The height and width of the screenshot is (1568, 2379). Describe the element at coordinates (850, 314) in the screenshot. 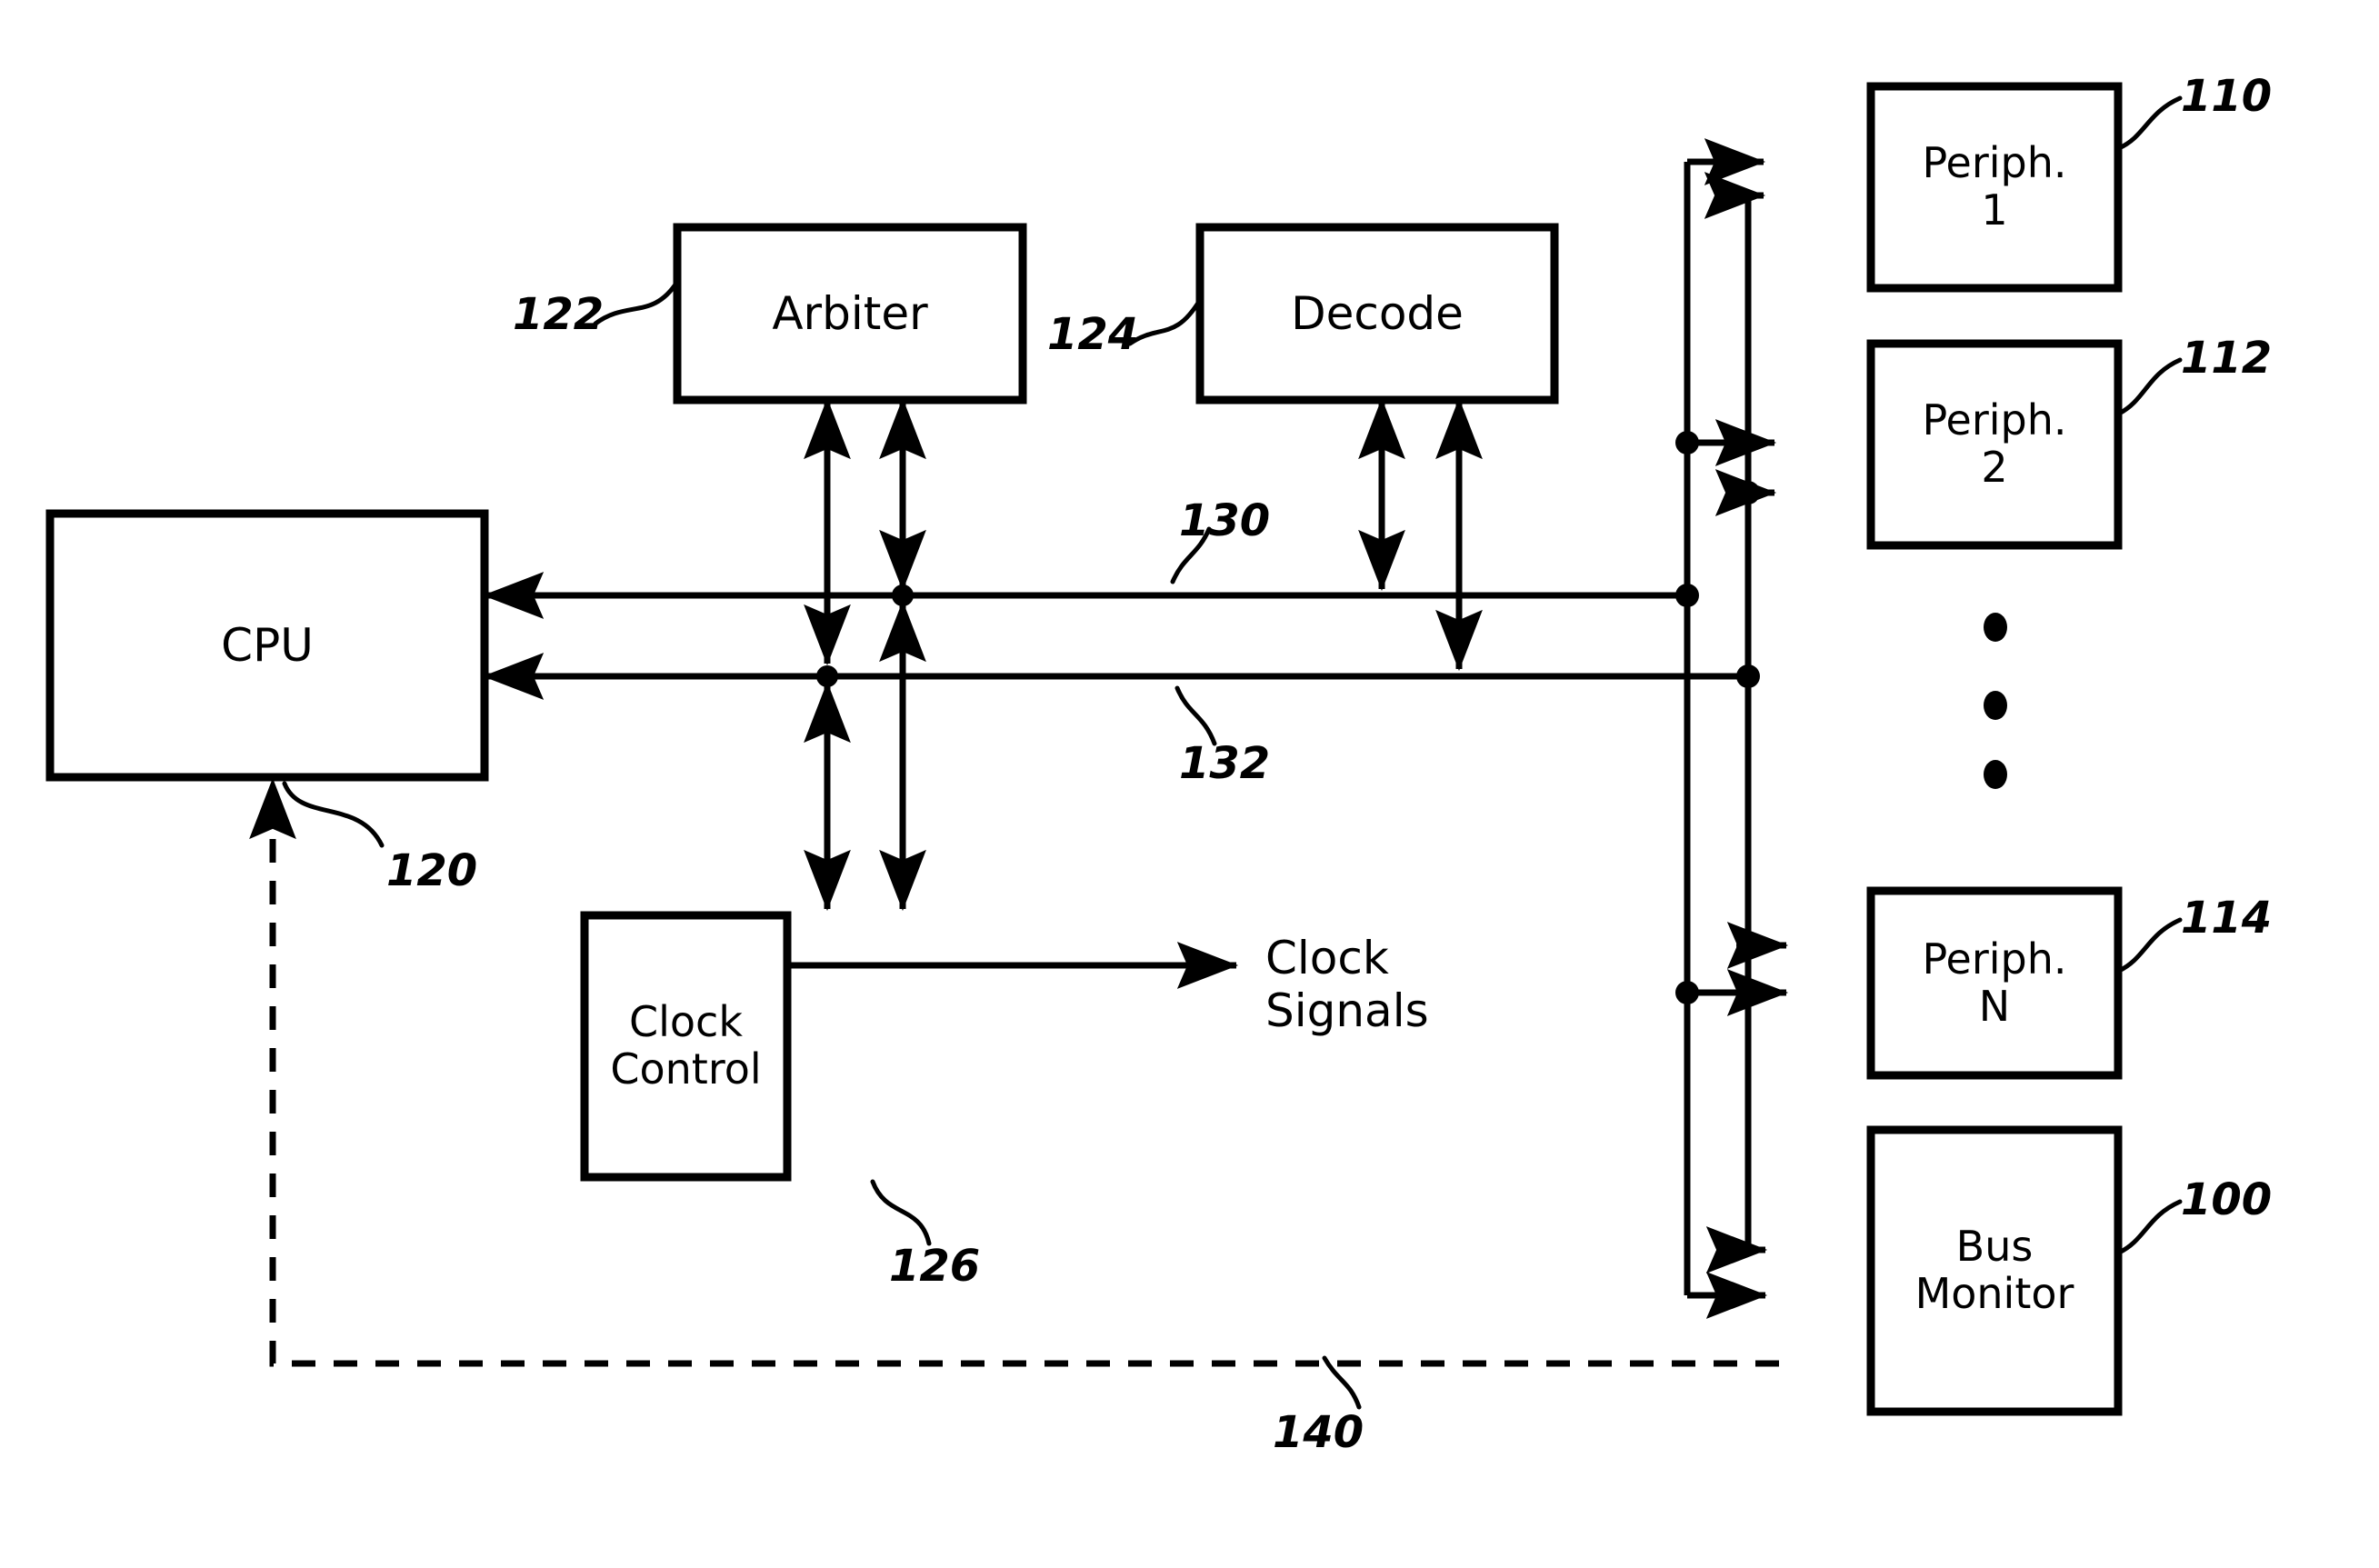

I see `arbiter-box` at that location.